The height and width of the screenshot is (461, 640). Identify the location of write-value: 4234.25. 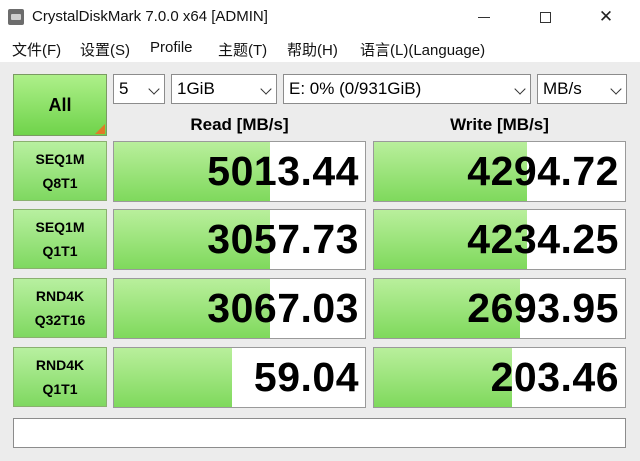
(543, 239).